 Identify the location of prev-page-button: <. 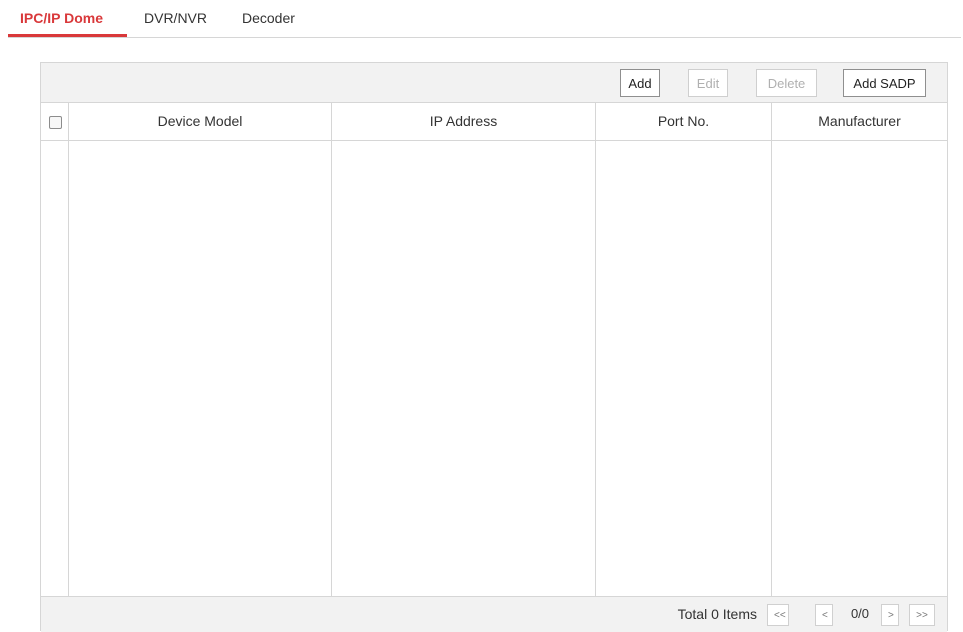
(824, 615).